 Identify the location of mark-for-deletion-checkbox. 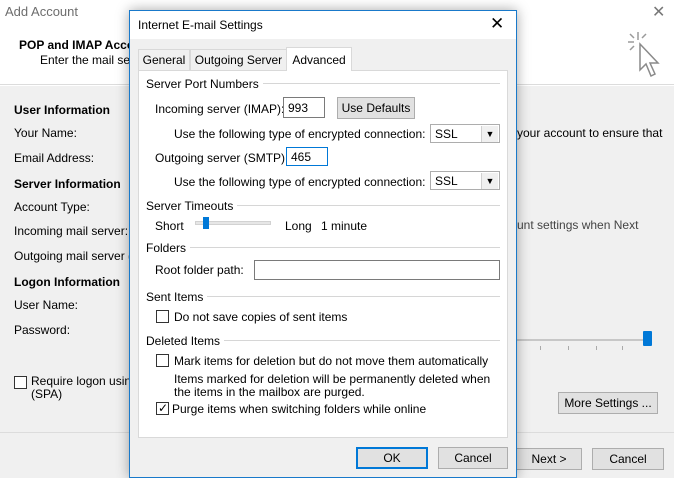
(162, 360).